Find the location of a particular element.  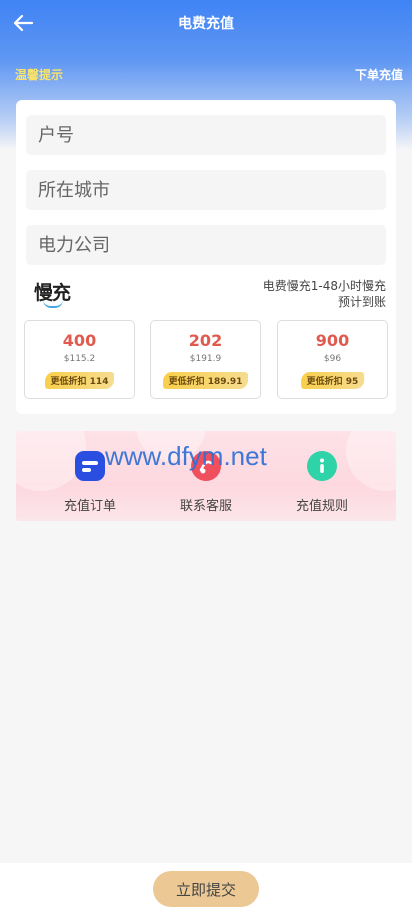

back-button is located at coordinates (23, 23).